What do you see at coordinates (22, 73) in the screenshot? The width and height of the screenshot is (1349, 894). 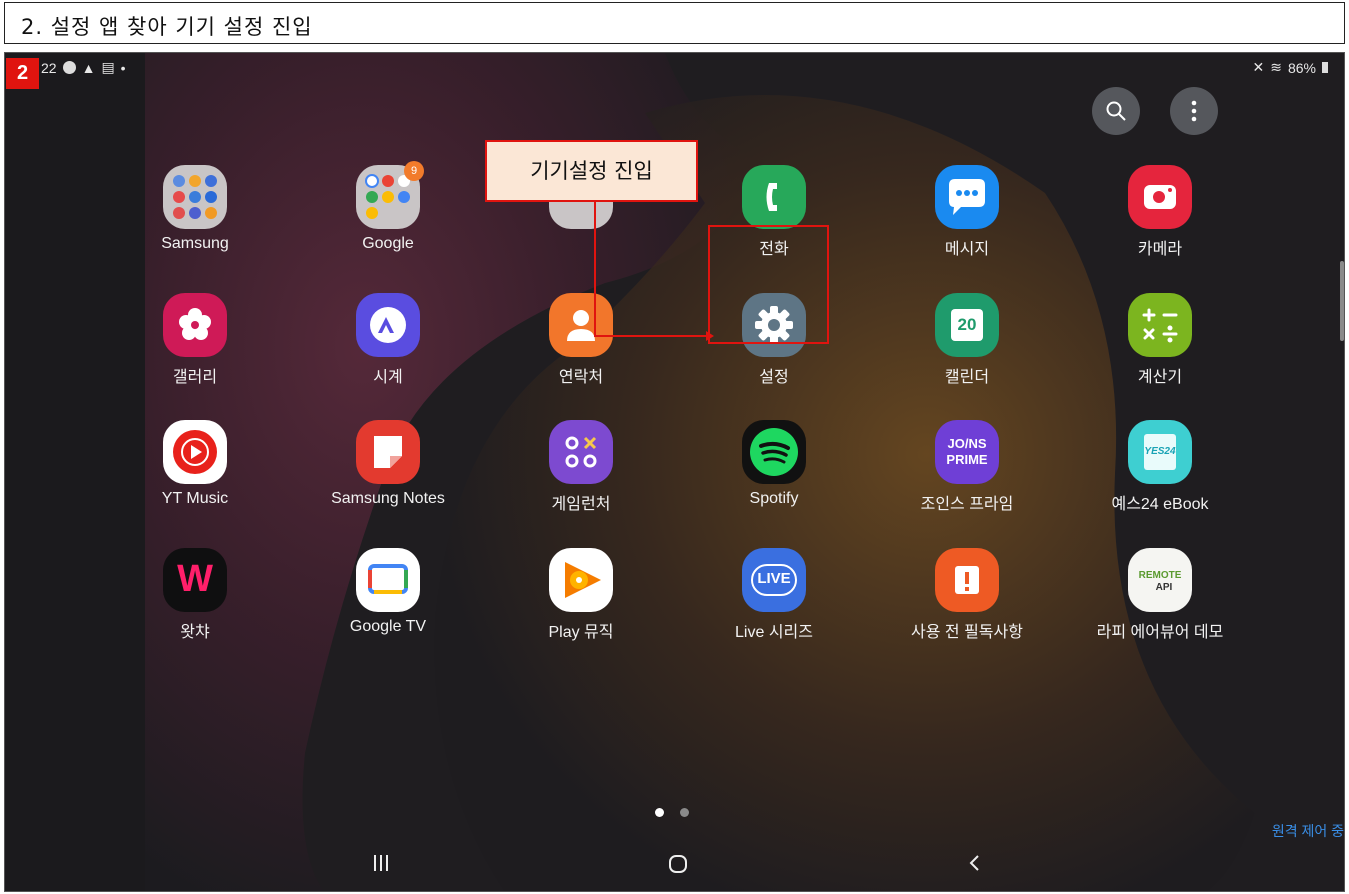 I see `step-number-badge: 2` at bounding box center [22, 73].